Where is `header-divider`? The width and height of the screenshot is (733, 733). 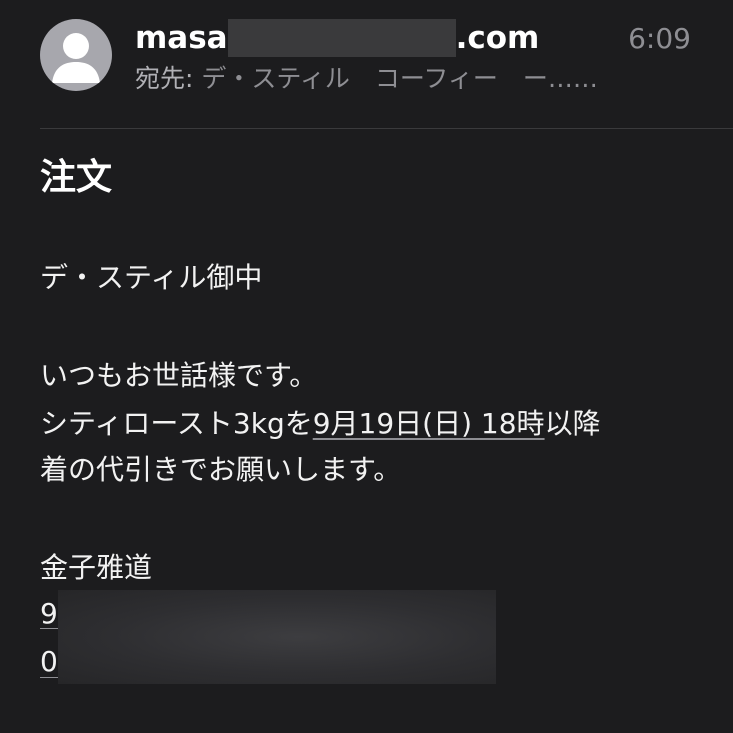
header-divider is located at coordinates (386, 128).